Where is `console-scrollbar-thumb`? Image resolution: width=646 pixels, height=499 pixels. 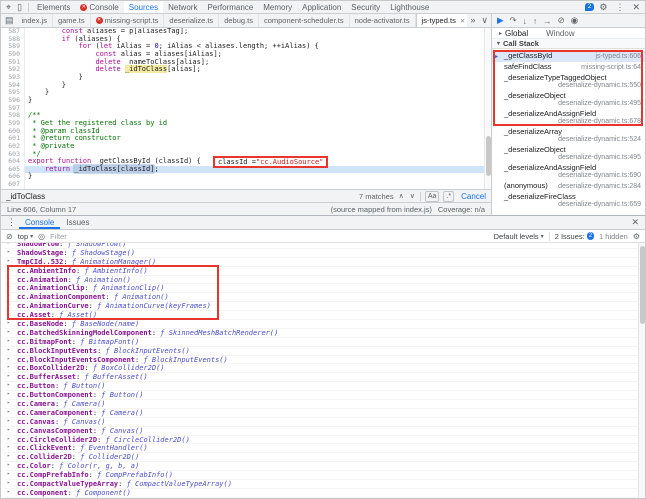
console-scrollbar-thumb is located at coordinates (642, 285).